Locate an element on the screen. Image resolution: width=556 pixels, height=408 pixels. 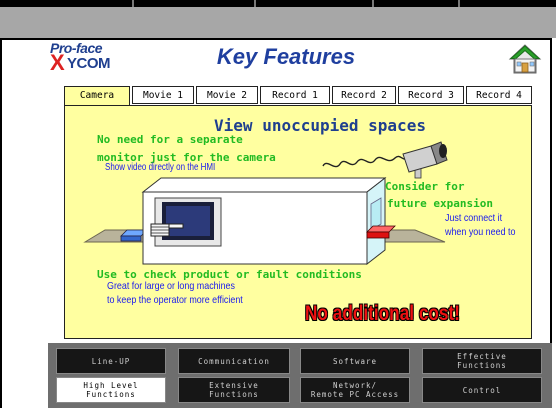
nav-label: Line-UP is located at coordinates (111, 361).